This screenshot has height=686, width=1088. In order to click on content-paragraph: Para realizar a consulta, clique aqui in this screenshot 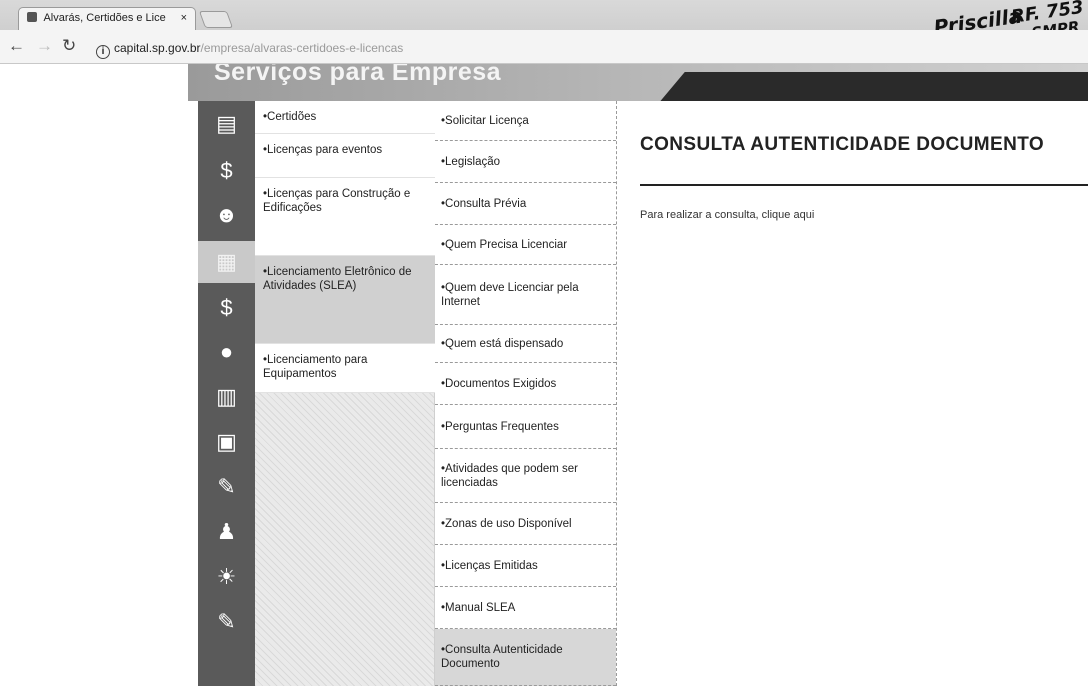, I will do `click(727, 215)`.